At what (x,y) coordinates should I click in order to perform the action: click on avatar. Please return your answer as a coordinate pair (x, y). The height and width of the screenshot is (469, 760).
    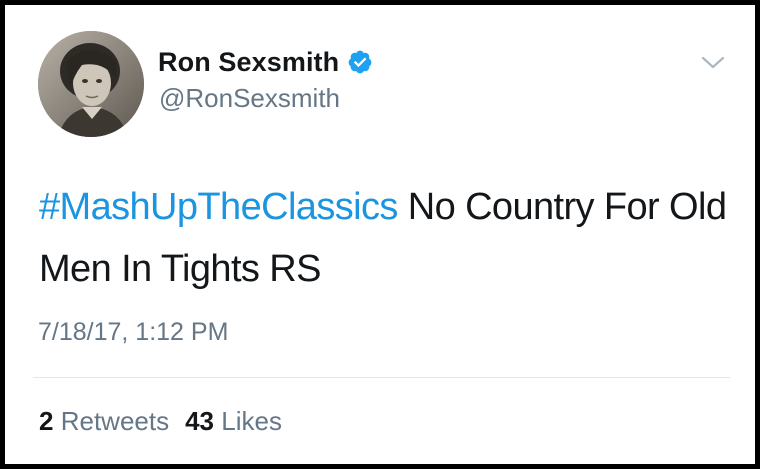
    Looking at the image, I should click on (91, 84).